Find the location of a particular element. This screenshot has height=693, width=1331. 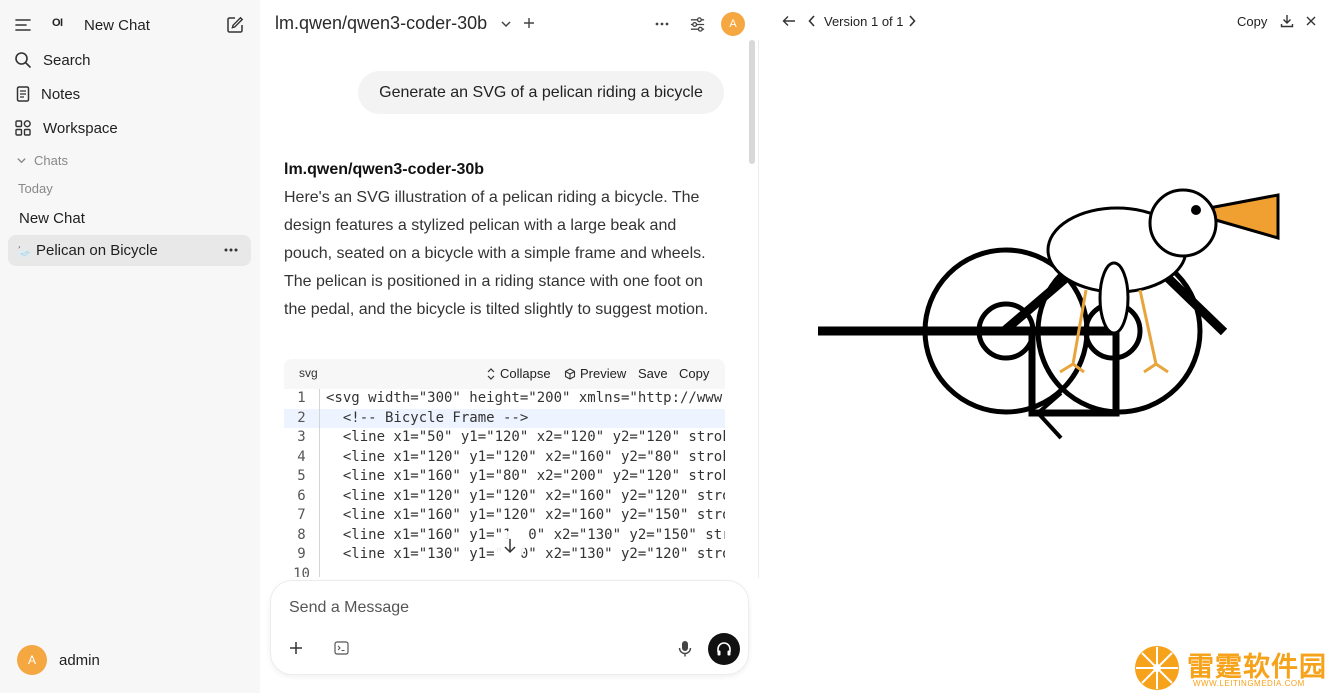

previous-version-button is located at coordinates (812, 21).